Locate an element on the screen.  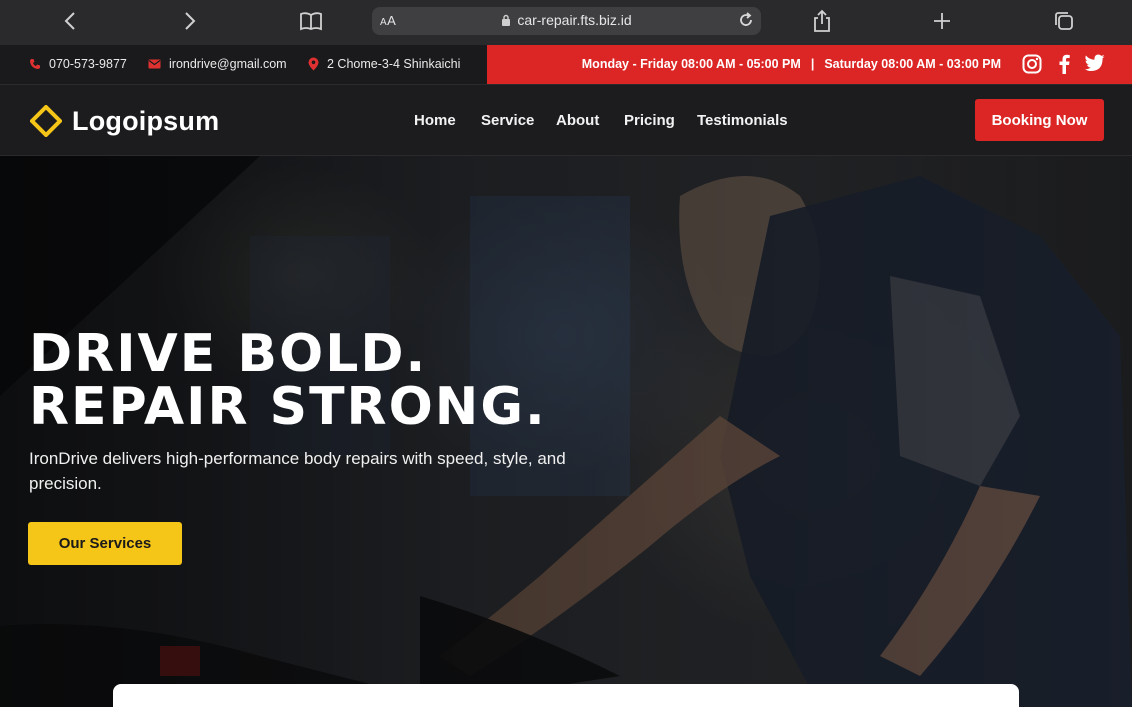
lock-icon is located at coordinates (506, 20).